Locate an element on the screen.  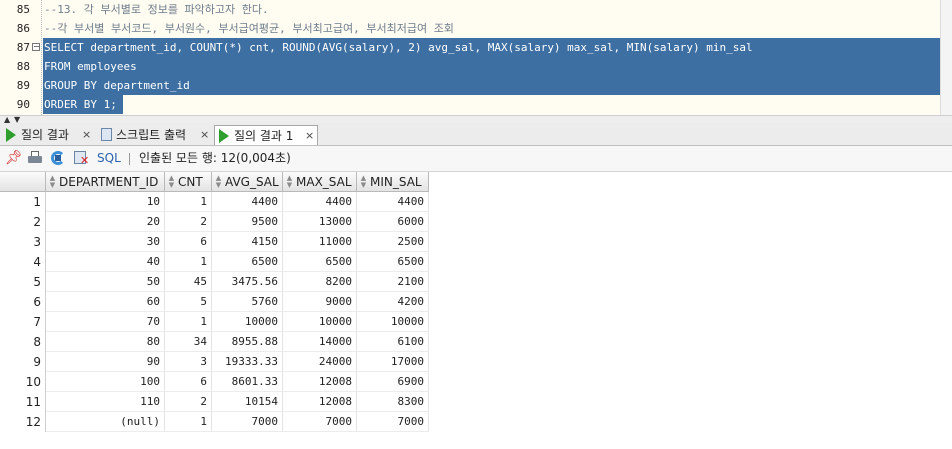
print-icon is located at coordinates (35, 158).